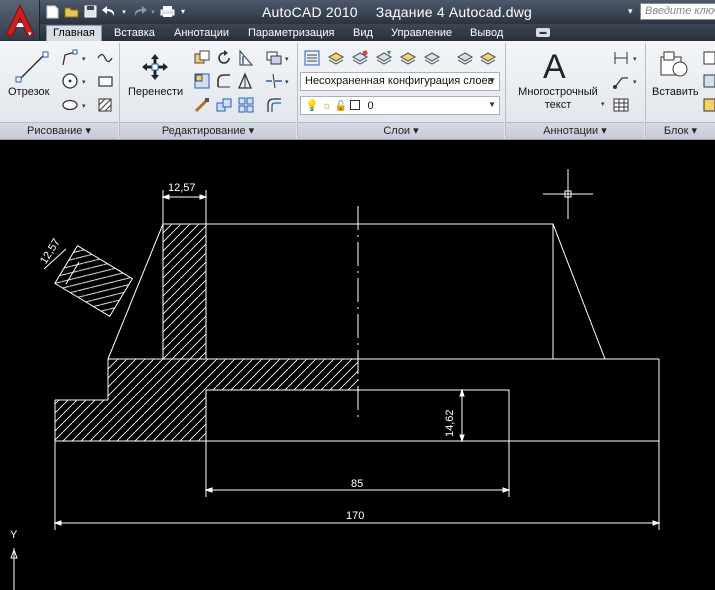  Describe the element at coordinates (138, 11) in the screenshot. I see `redo-icon` at that location.